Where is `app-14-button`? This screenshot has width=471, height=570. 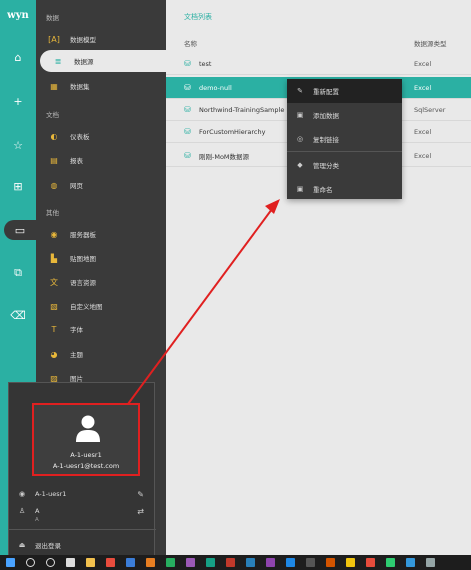
app-14-button is located at coordinates (430, 562).